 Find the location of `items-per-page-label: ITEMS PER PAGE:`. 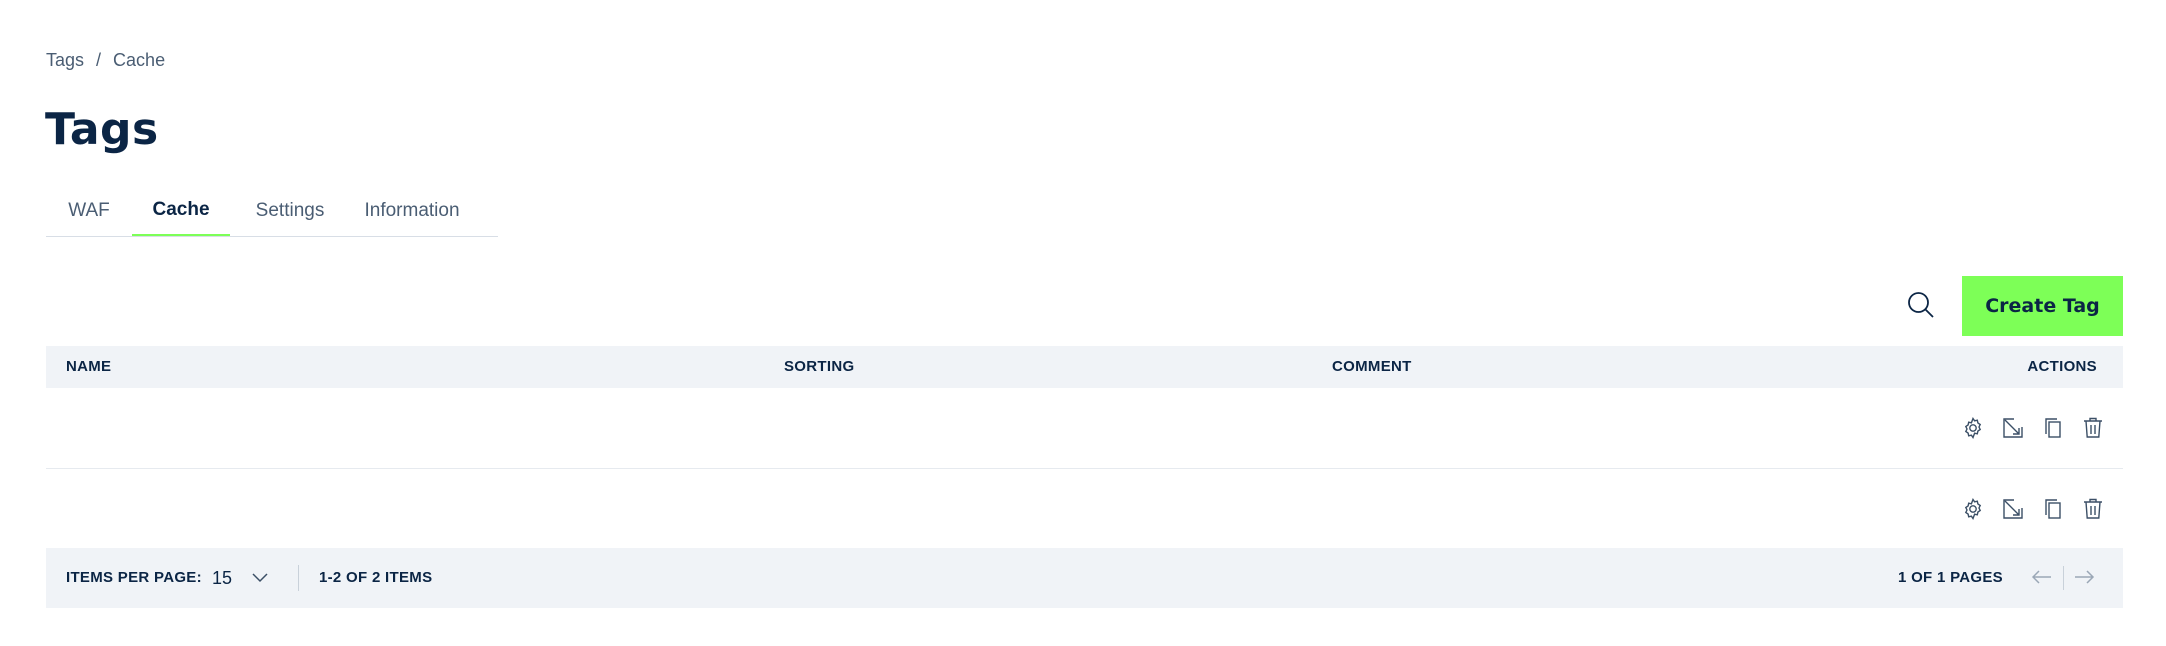

items-per-page-label: ITEMS PER PAGE: is located at coordinates (134, 577).